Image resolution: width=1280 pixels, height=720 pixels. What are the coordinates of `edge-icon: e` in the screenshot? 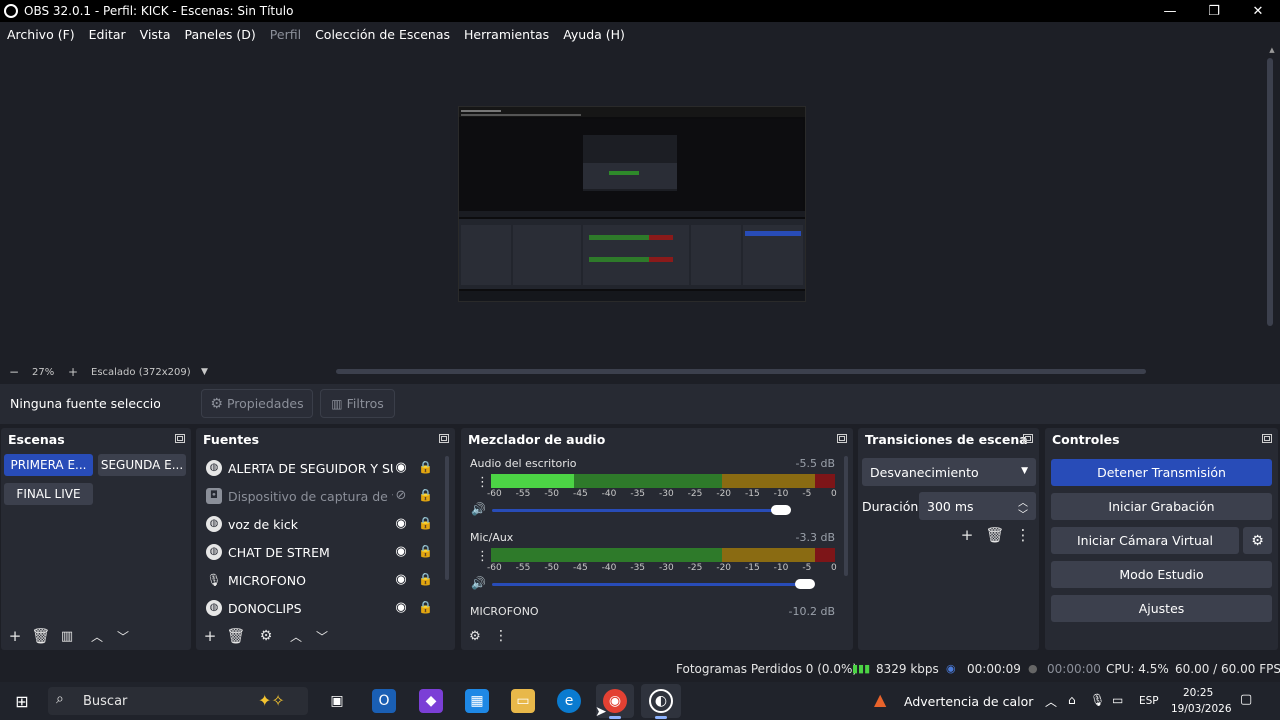 It's located at (569, 701).